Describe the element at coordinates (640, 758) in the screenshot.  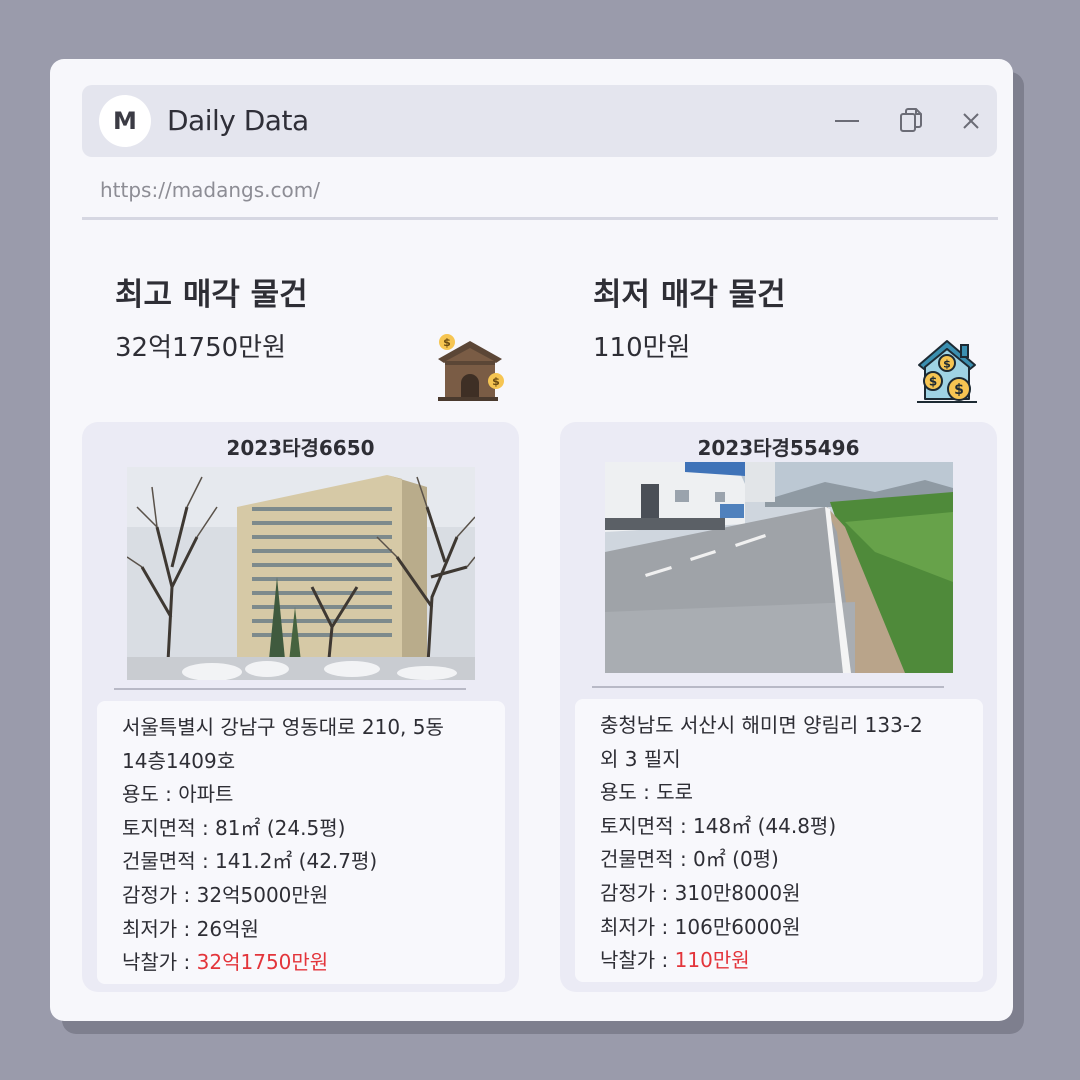
I see `address-line: 외 3 필지` at that location.